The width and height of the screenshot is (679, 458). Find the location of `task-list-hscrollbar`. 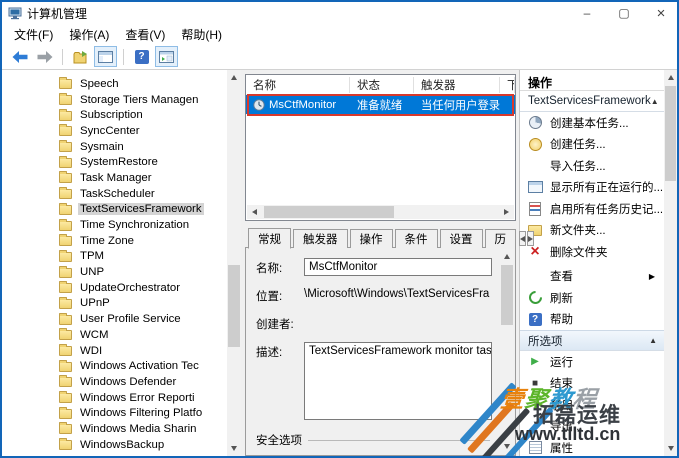

task-list-hscrollbar is located at coordinates (380, 212).